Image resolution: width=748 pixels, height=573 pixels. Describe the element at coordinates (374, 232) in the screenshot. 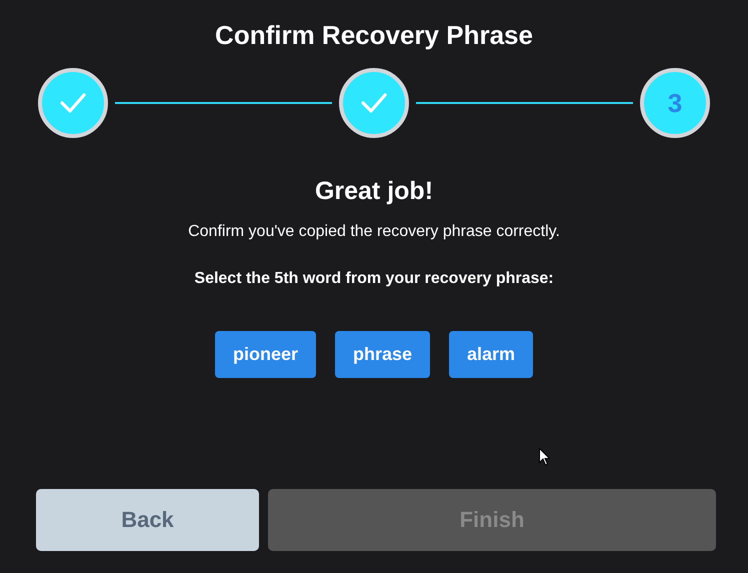

I see `message: Confirm you've copied the recovery phrase correctly.` at that location.